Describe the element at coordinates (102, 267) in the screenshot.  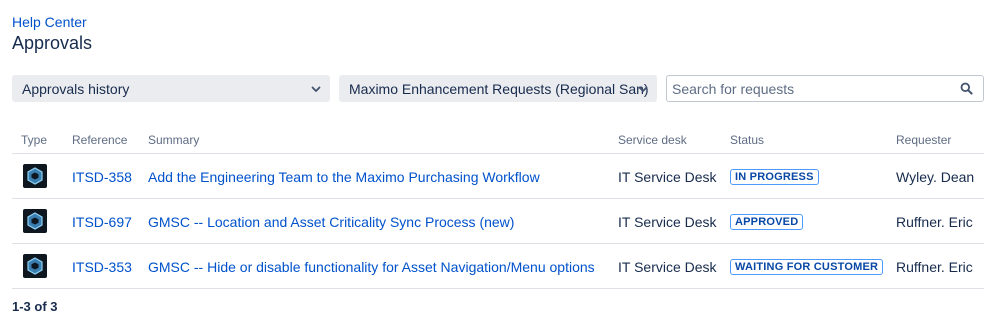
I see `request-reference-link: ITSD-353` at that location.